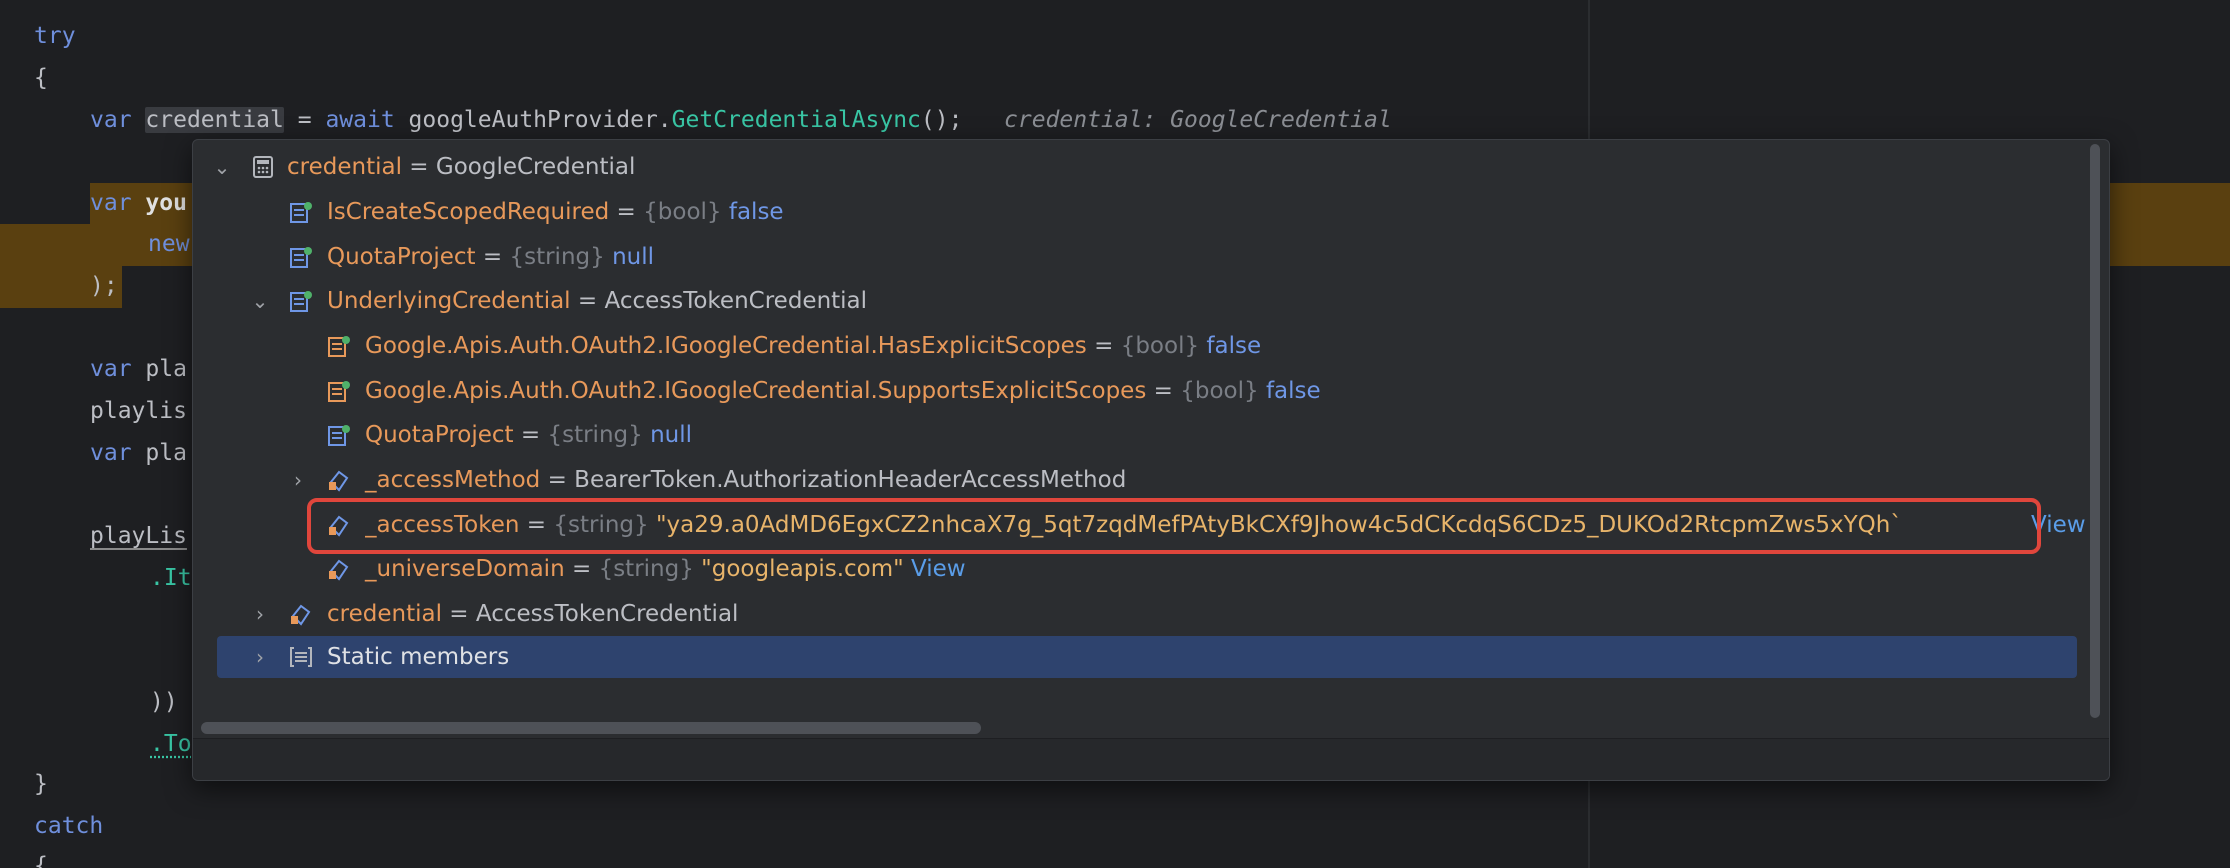  I want to click on code-line-brace: }, so click(41, 784).